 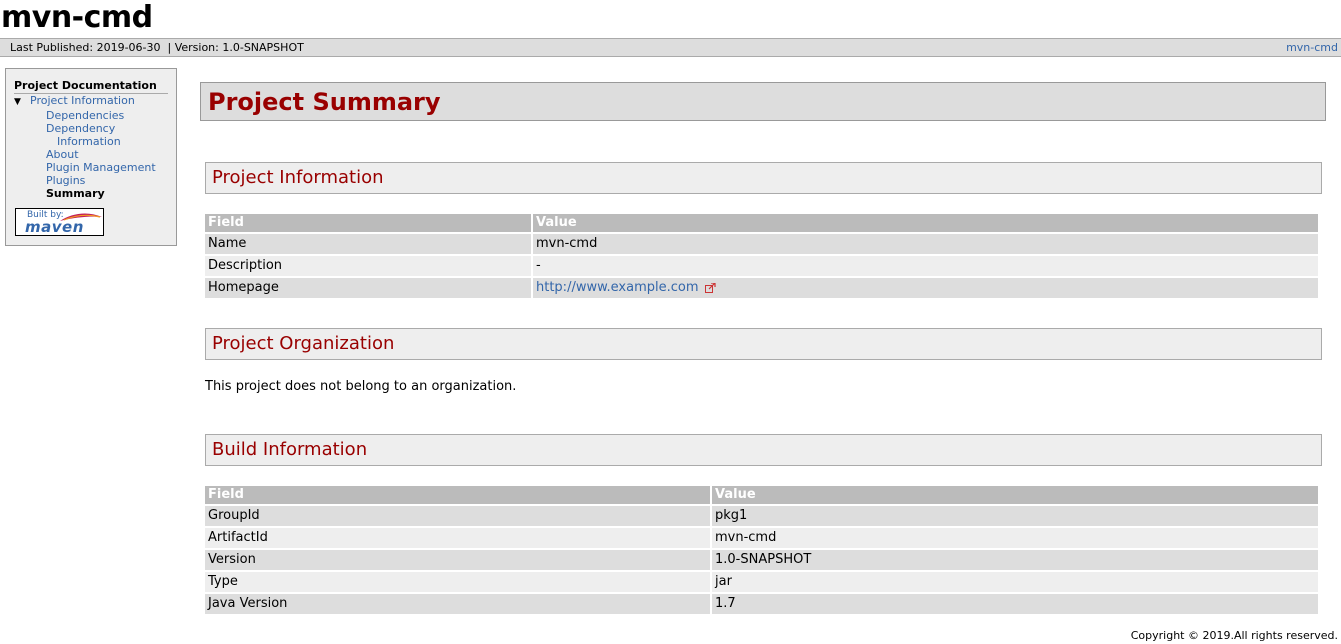 What do you see at coordinates (369, 244) in the screenshot?
I see `field-cell: Name` at bounding box center [369, 244].